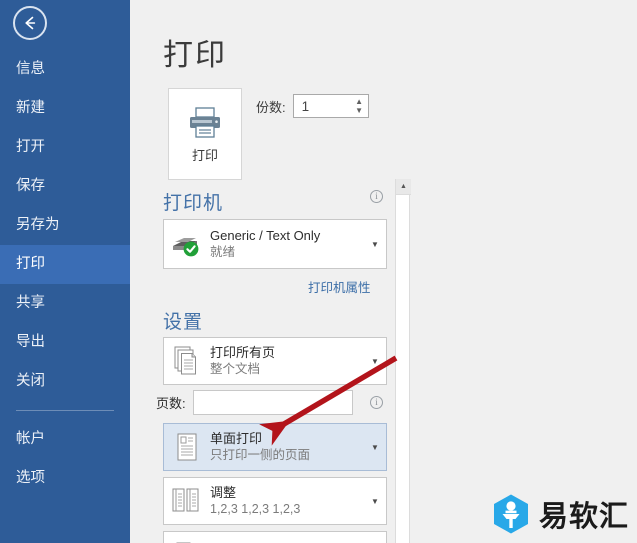 This screenshot has height=543, width=637. What do you see at coordinates (339, 286) in the screenshot?
I see `printer-properties-link: 打印机属性` at bounding box center [339, 286].